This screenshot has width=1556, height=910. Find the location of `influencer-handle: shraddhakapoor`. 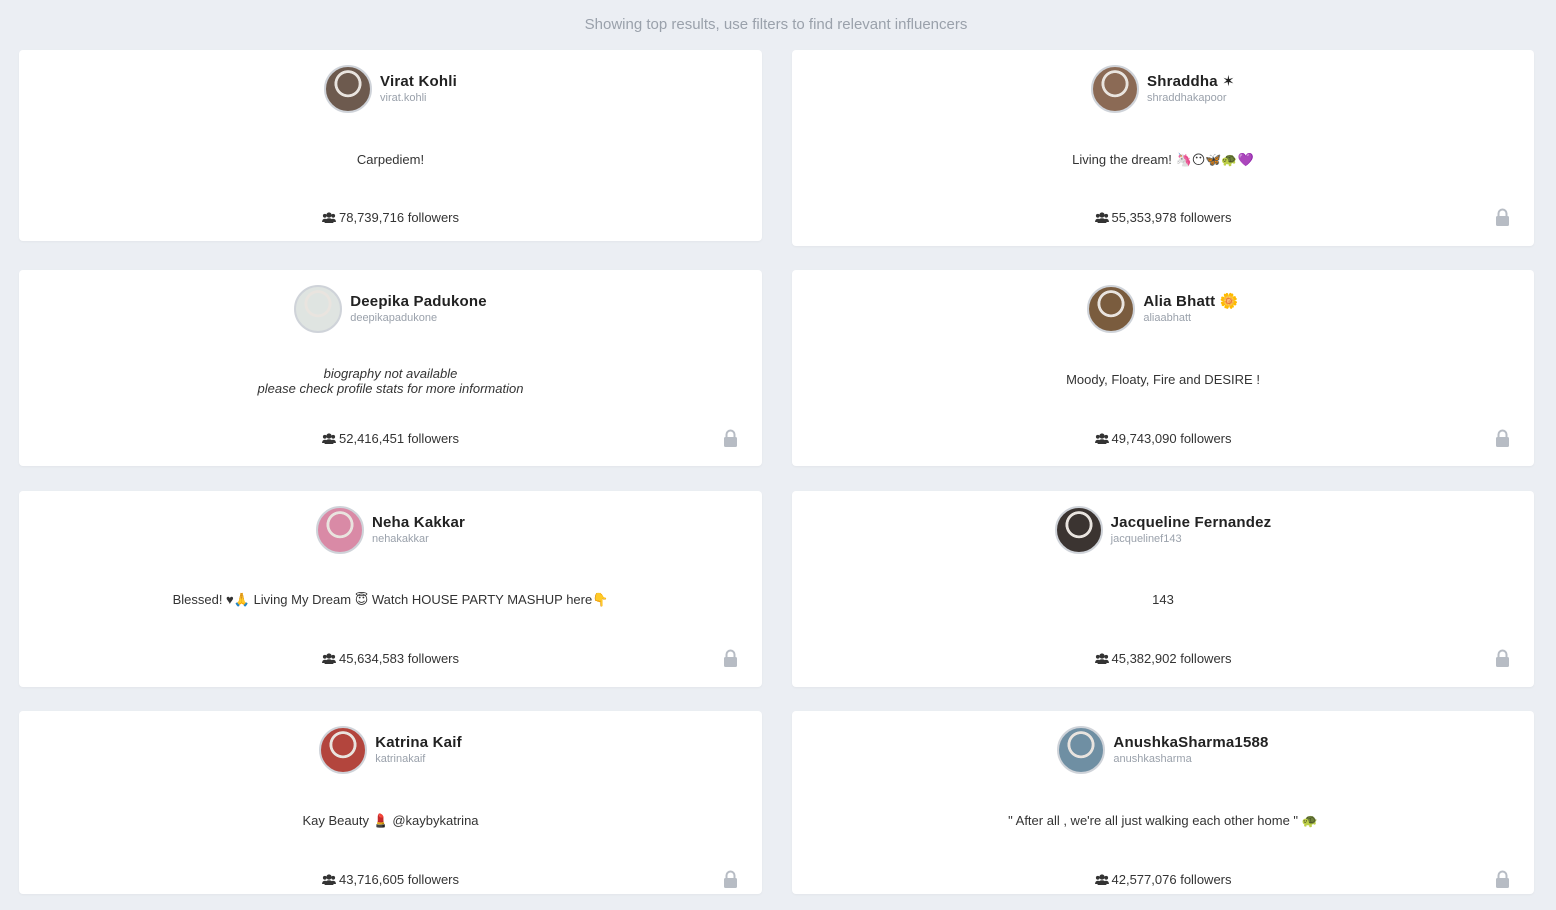

influencer-handle: shraddhakapoor is located at coordinates (1187, 98).